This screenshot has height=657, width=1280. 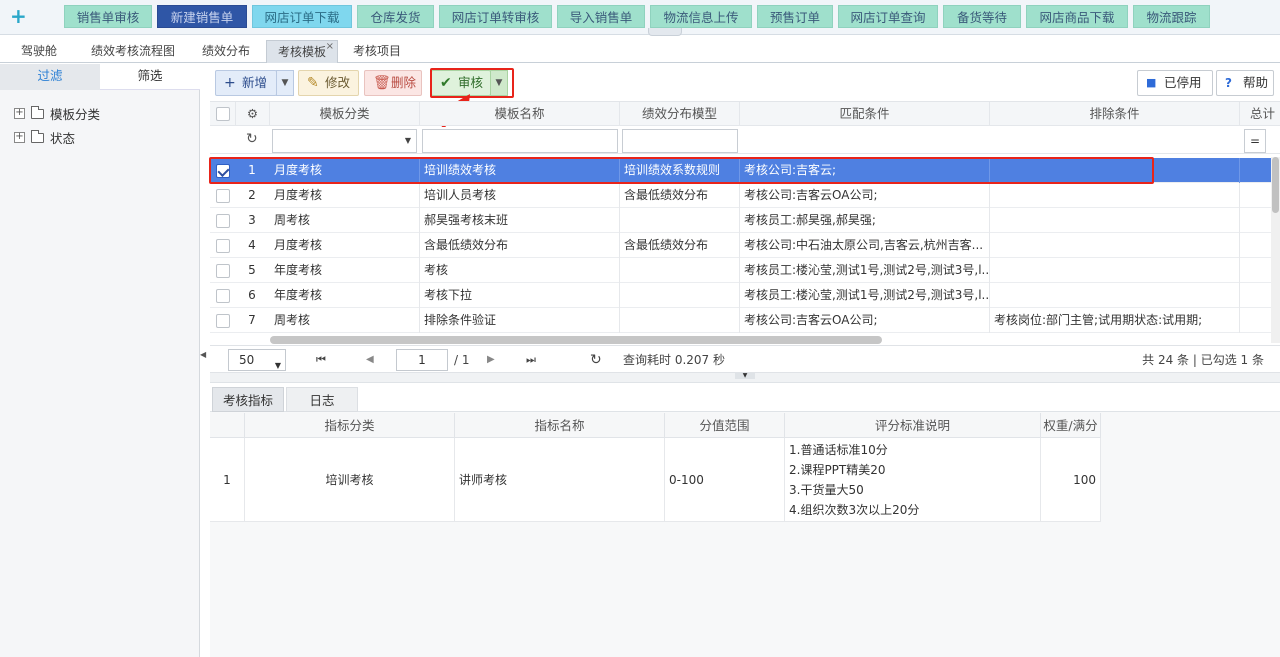 I want to click on col-scoring-desc: 评分标准说明, so click(x=913, y=425).